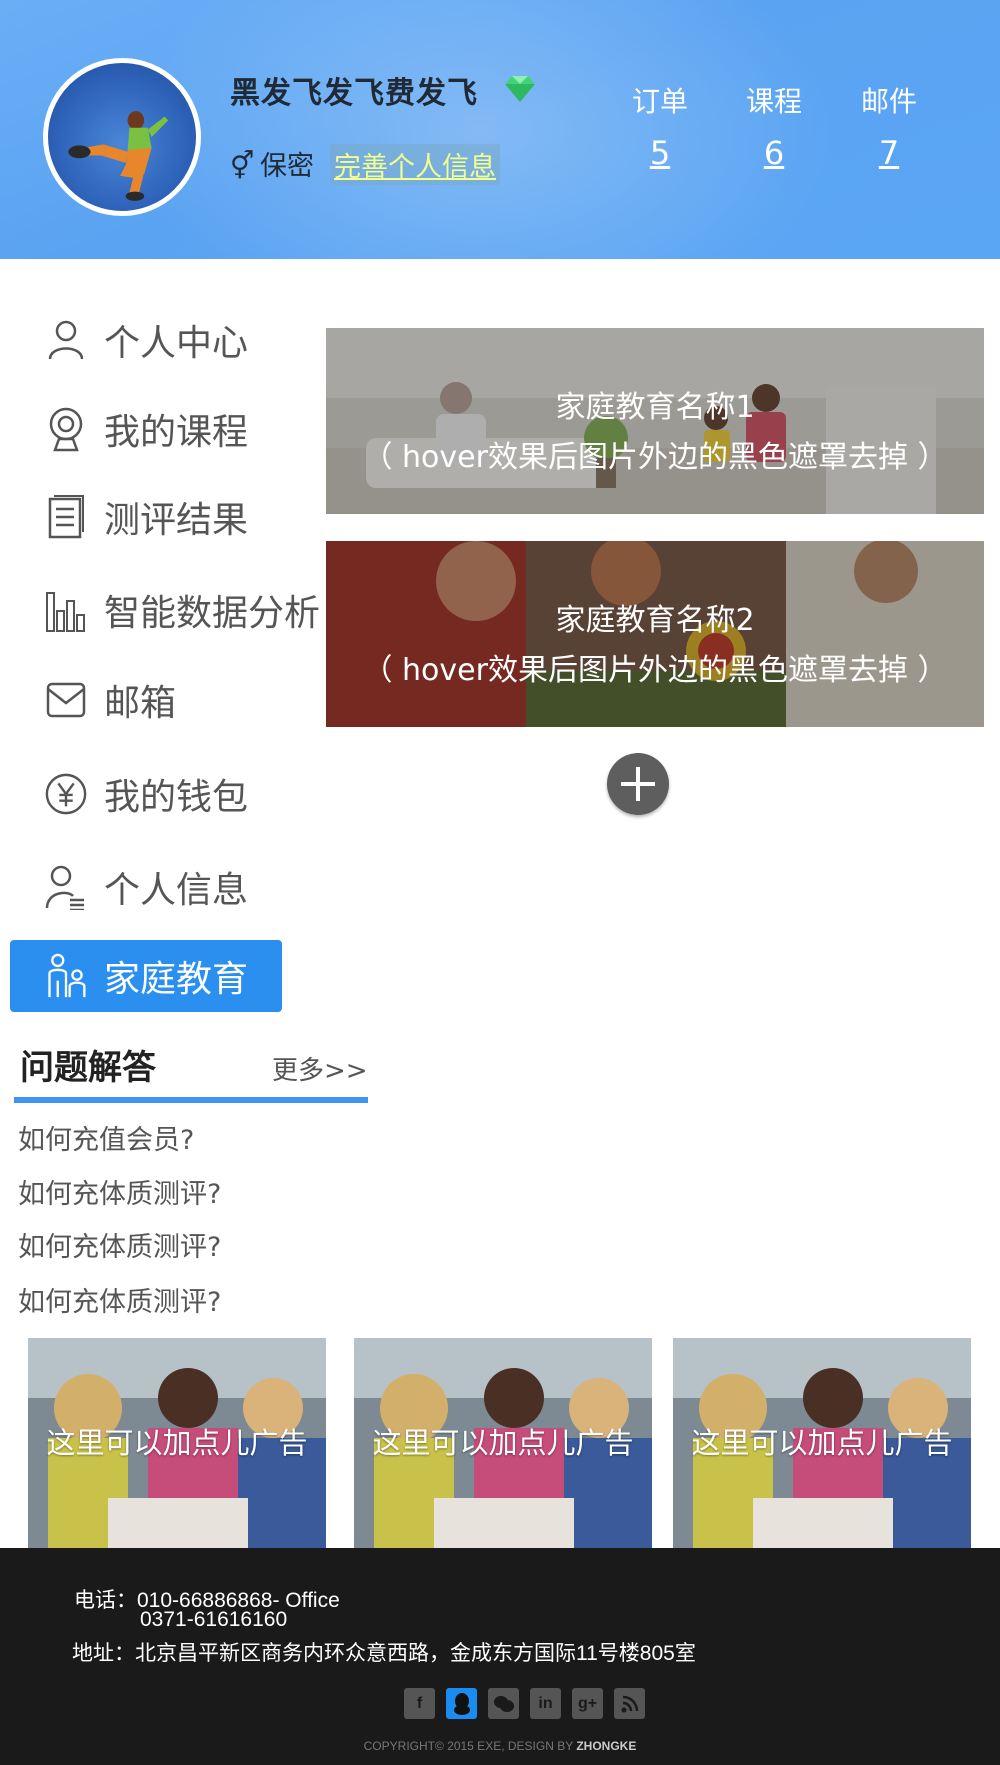 The width and height of the screenshot is (1000, 1765). I want to click on sidebar-item-evaluation-results: 测评结果, so click(146, 517).